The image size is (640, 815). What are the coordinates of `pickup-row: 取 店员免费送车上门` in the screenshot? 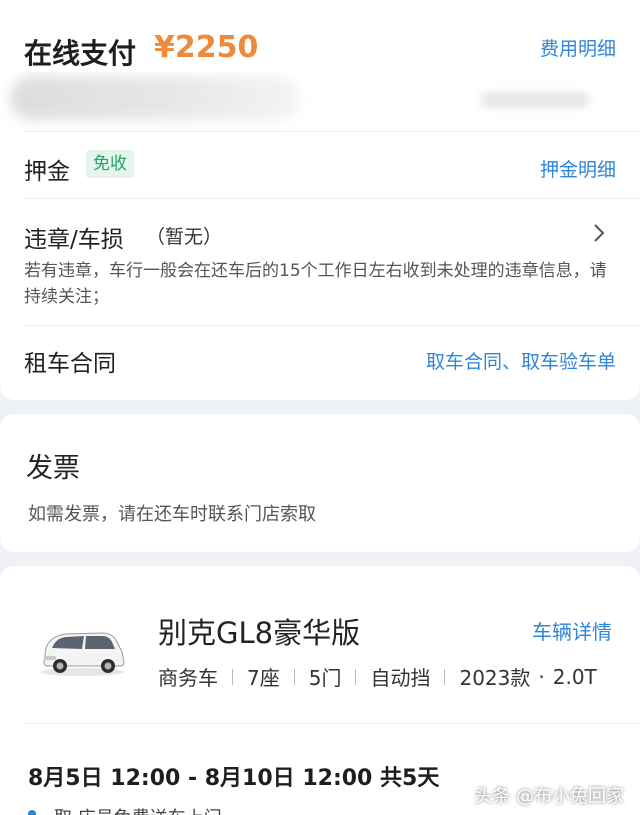 It's located at (138, 809).